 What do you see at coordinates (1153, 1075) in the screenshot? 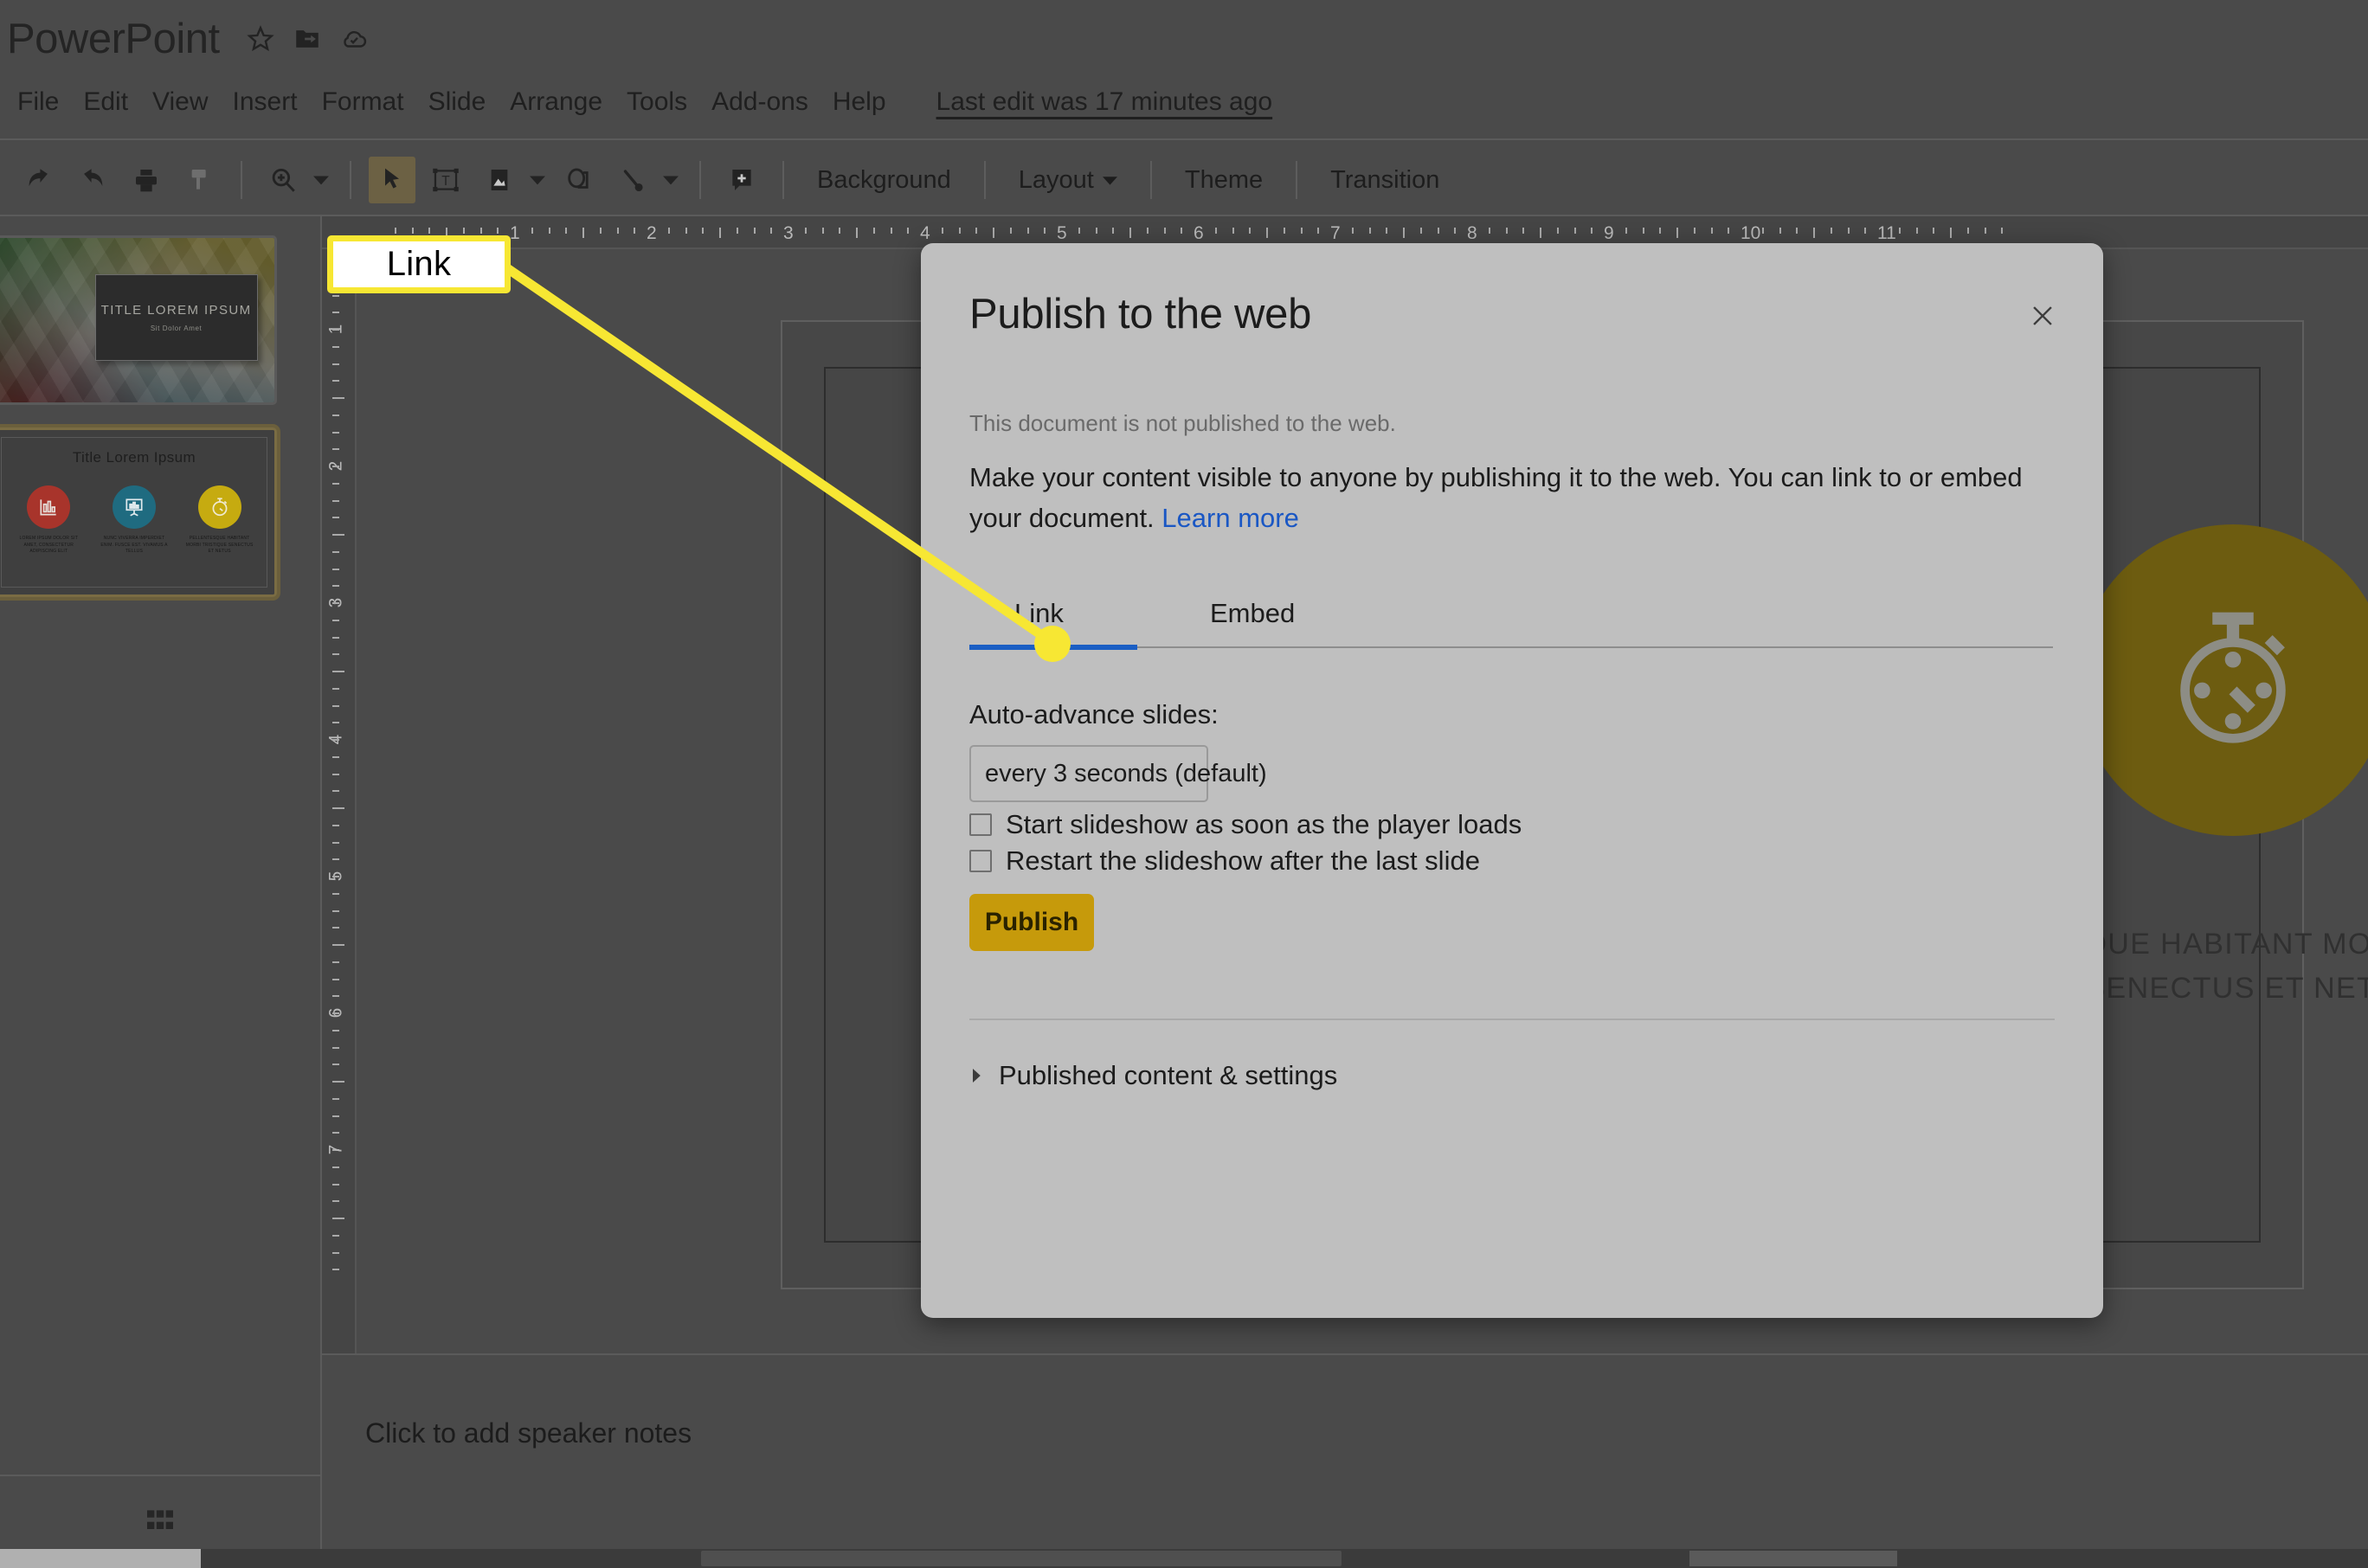
I see `published-content-settings-row: Published content & settings` at bounding box center [1153, 1075].